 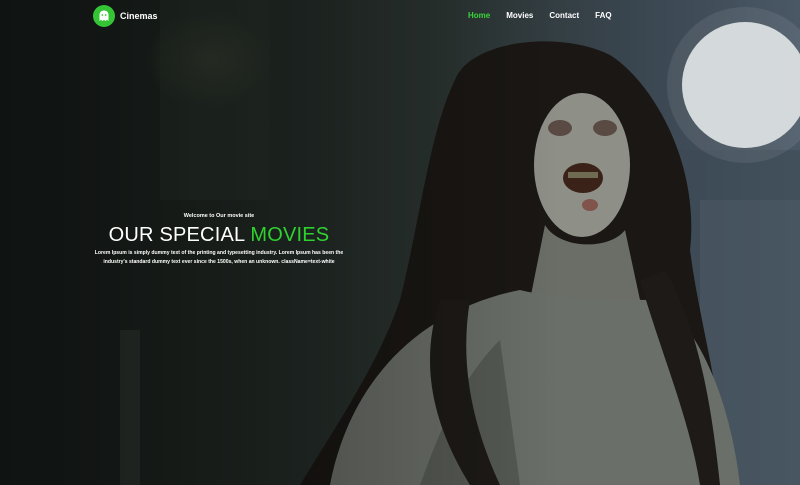 What do you see at coordinates (479, 15) in the screenshot?
I see `nav-home-link: Home` at bounding box center [479, 15].